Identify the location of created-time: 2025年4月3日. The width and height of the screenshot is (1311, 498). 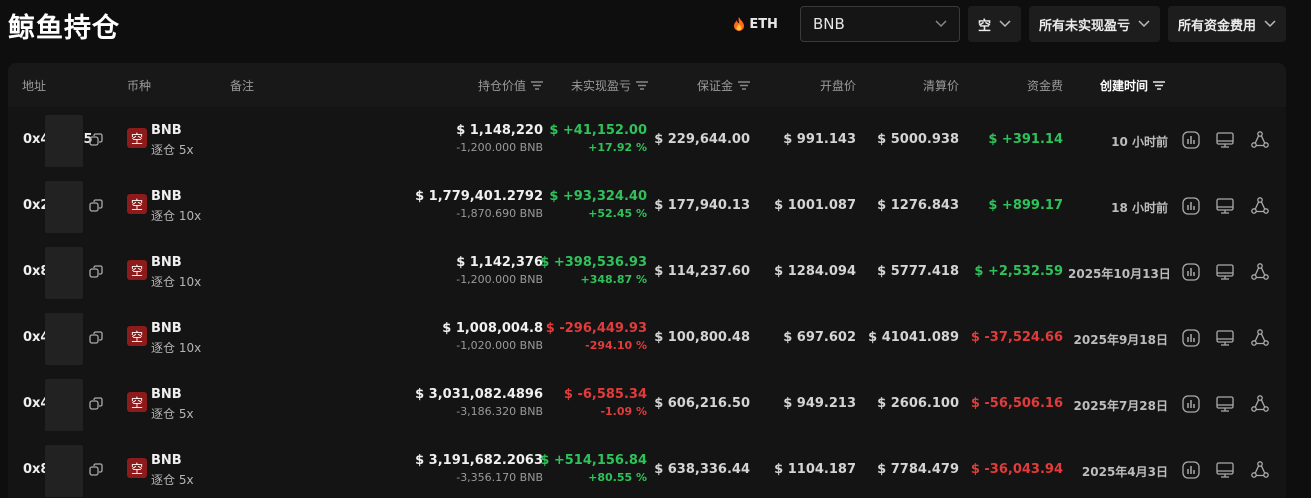
(1124, 472).